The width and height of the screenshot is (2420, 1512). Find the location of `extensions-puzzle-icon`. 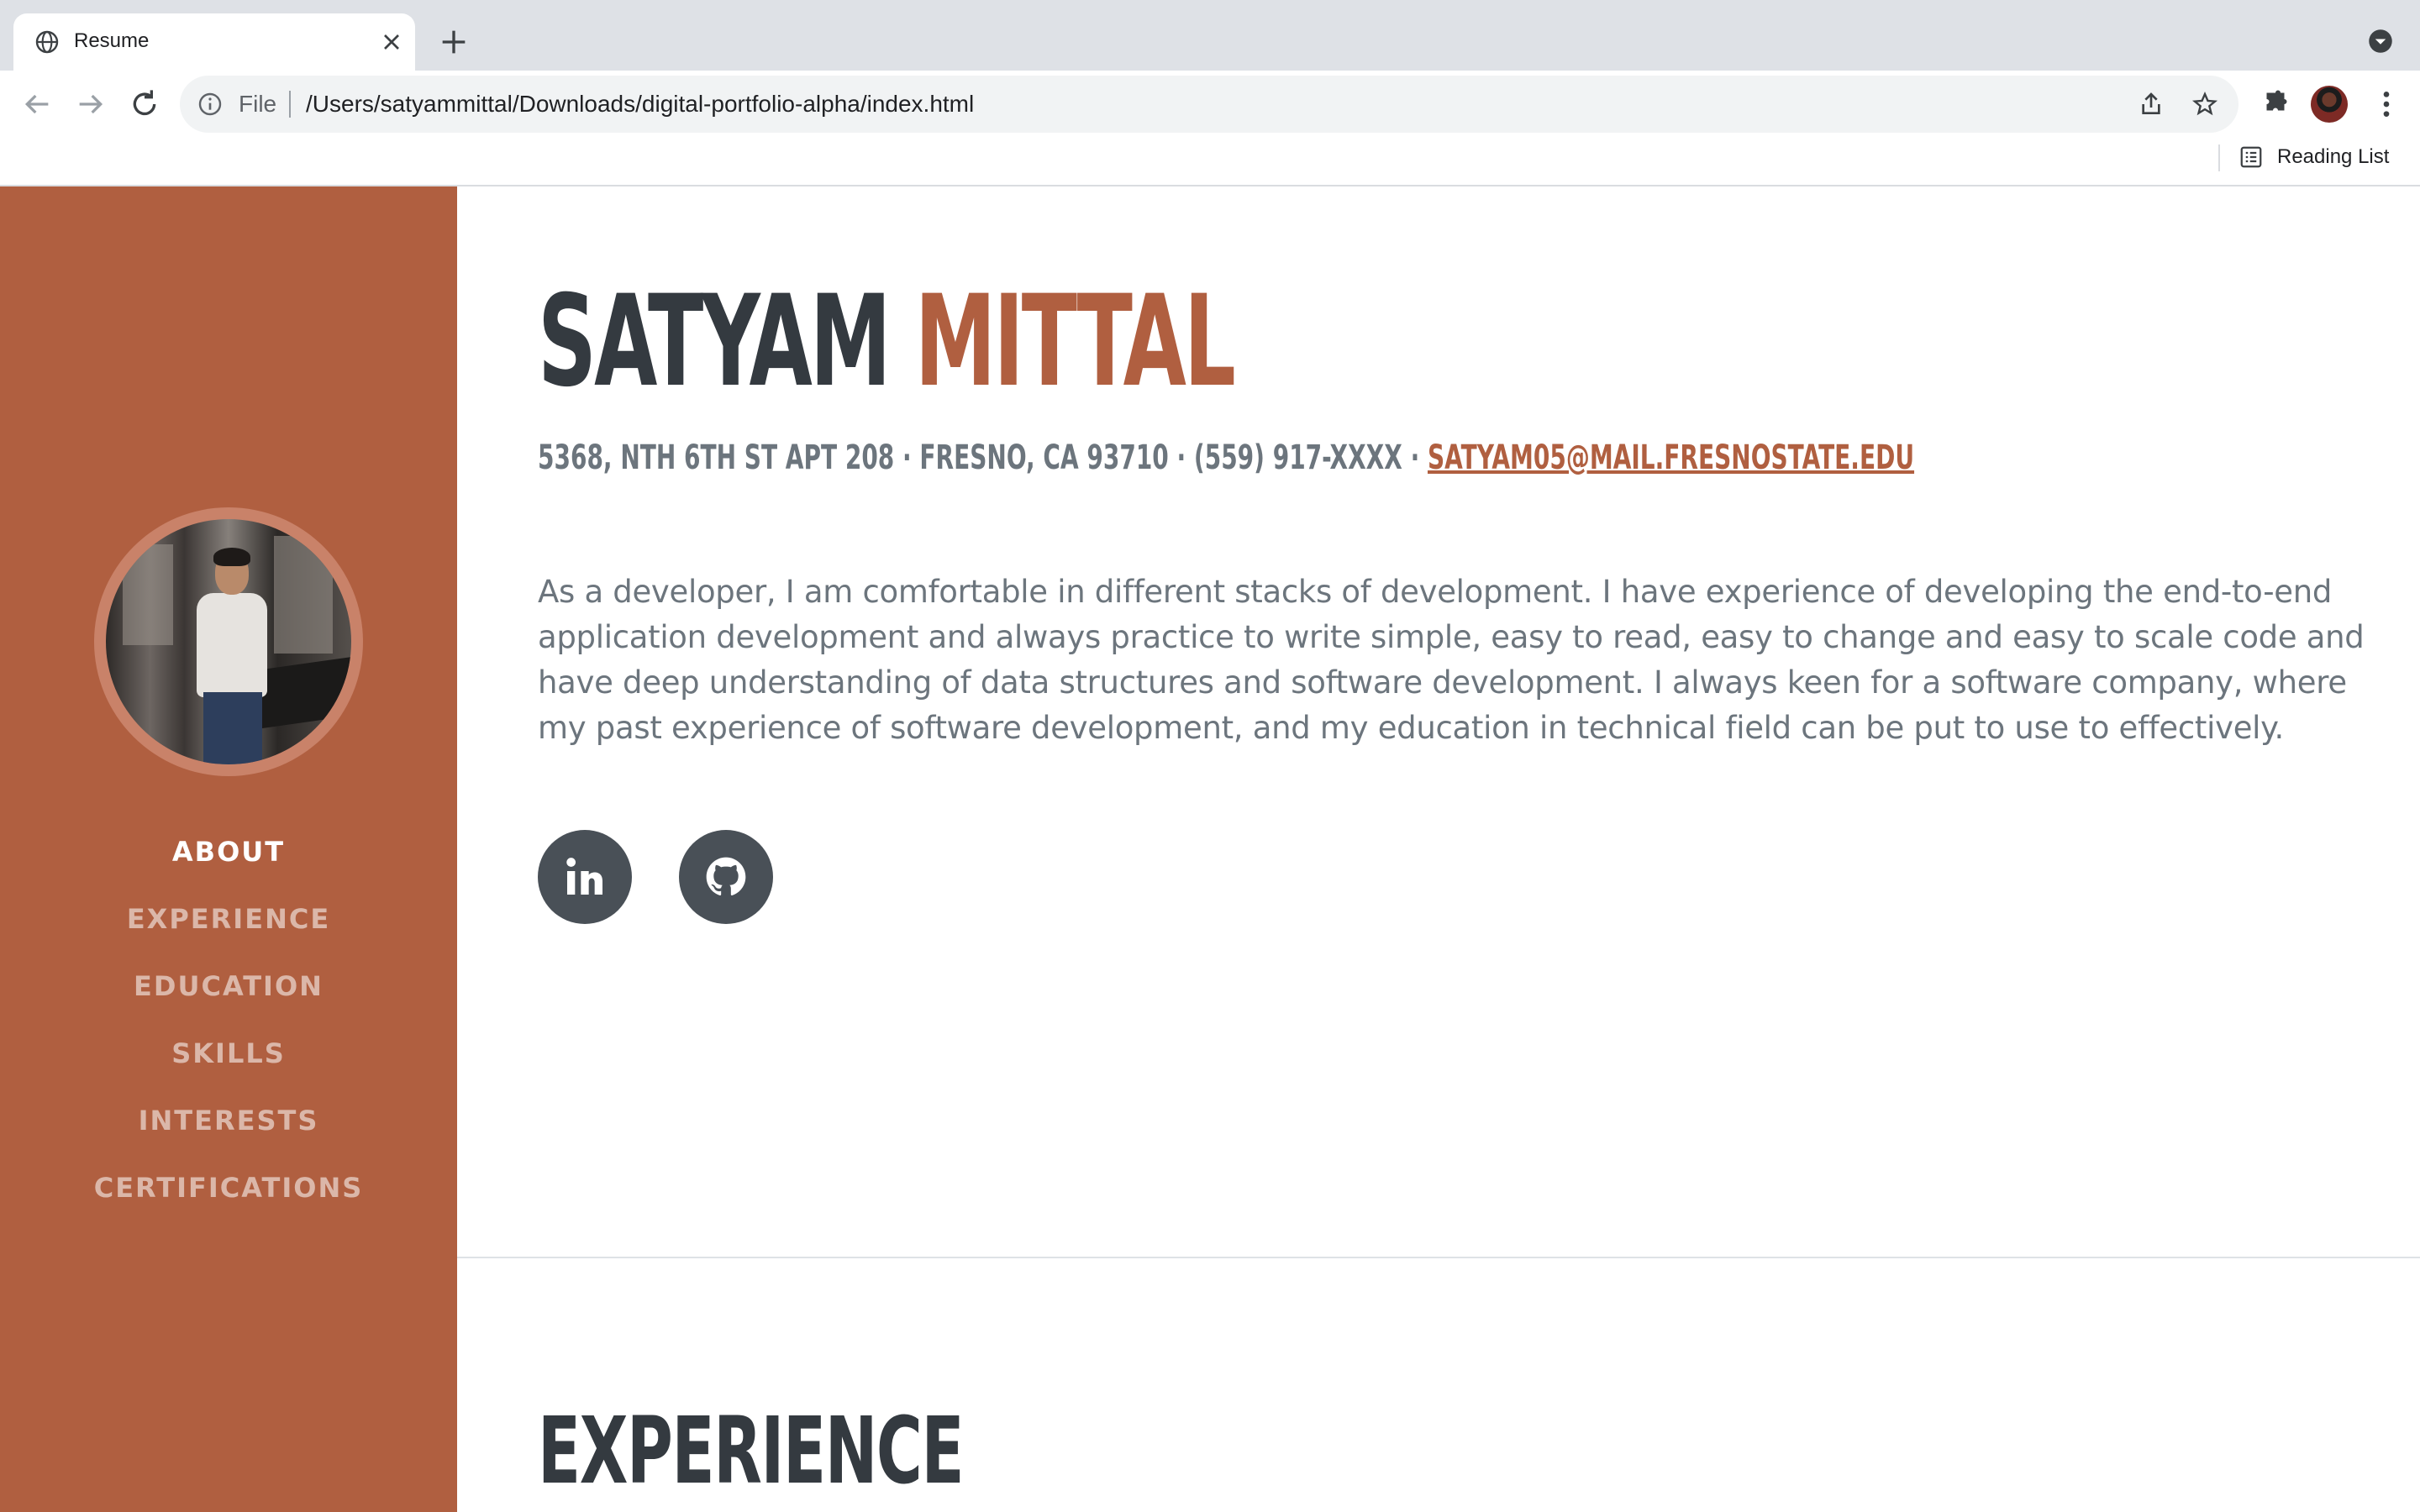

extensions-puzzle-icon is located at coordinates (2275, 104).